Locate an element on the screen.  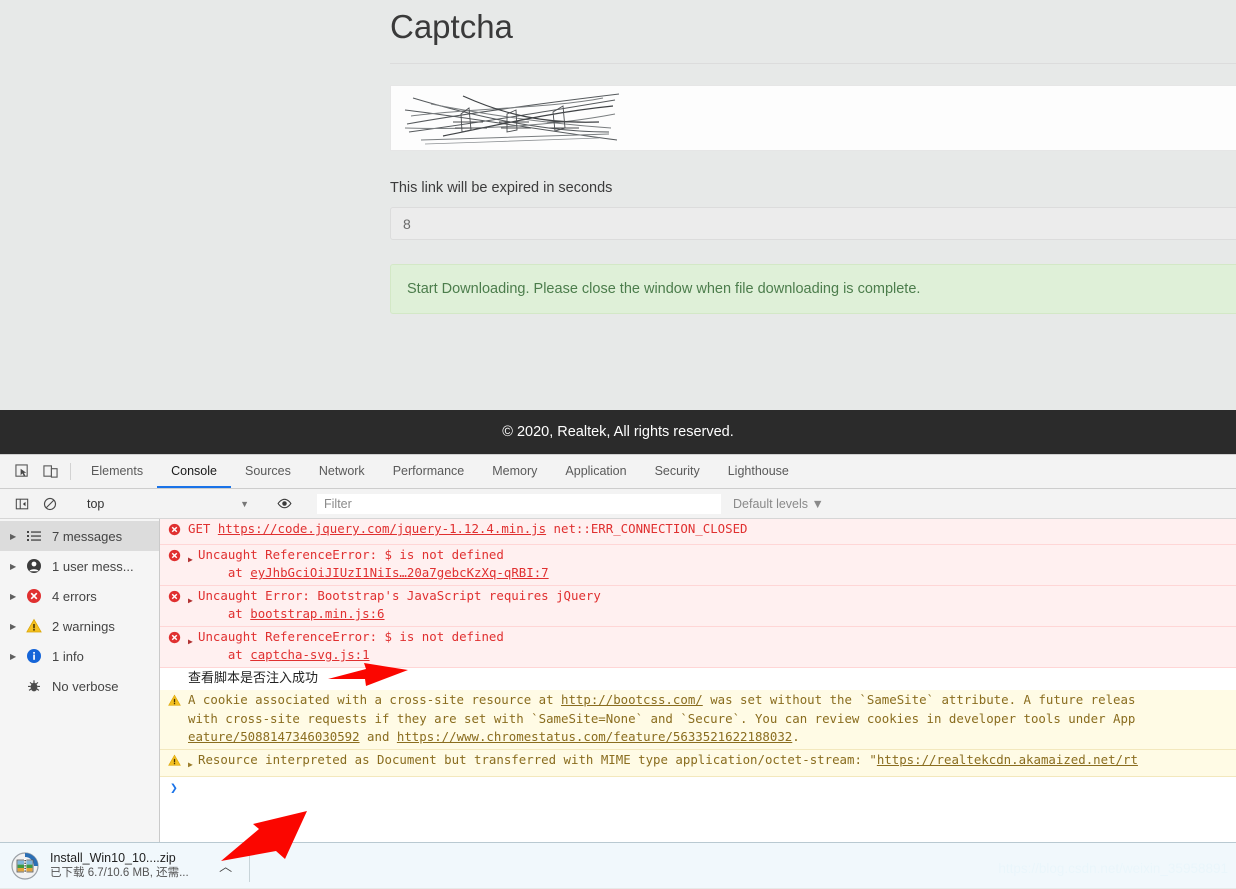
bootcss-link: http://bootcss.com/ is located at coordinates (632, 699).